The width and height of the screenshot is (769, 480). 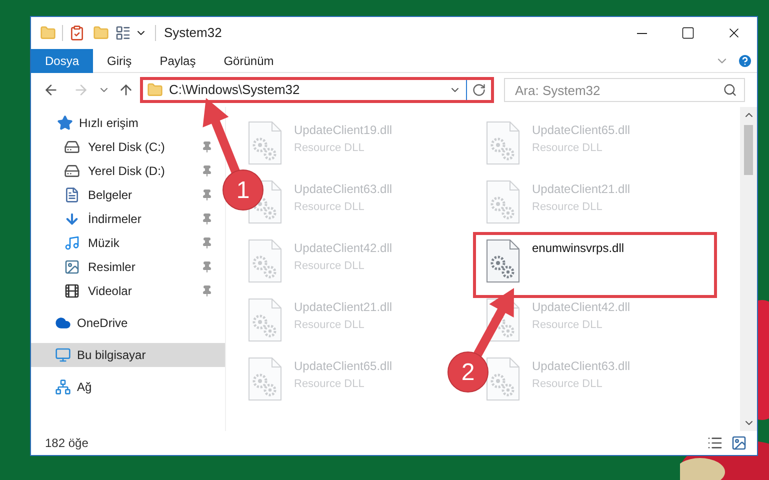 I want to click on star-icon, so click(x=65, y=123).